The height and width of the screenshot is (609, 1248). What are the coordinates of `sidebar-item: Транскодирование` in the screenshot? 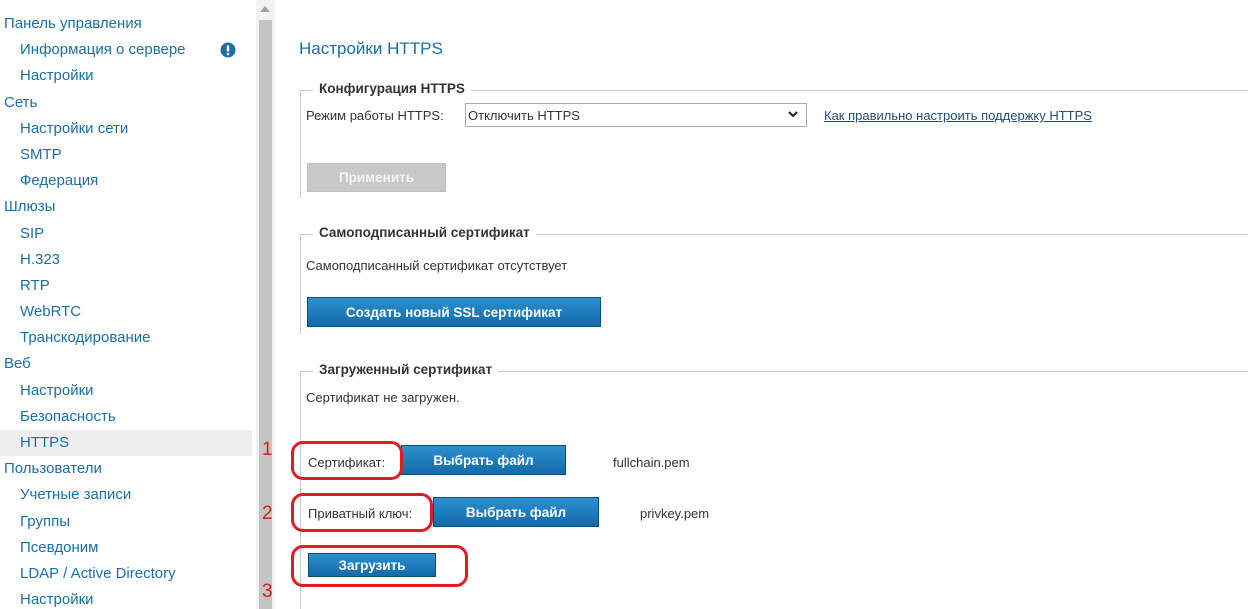 It's located at (126, 338).